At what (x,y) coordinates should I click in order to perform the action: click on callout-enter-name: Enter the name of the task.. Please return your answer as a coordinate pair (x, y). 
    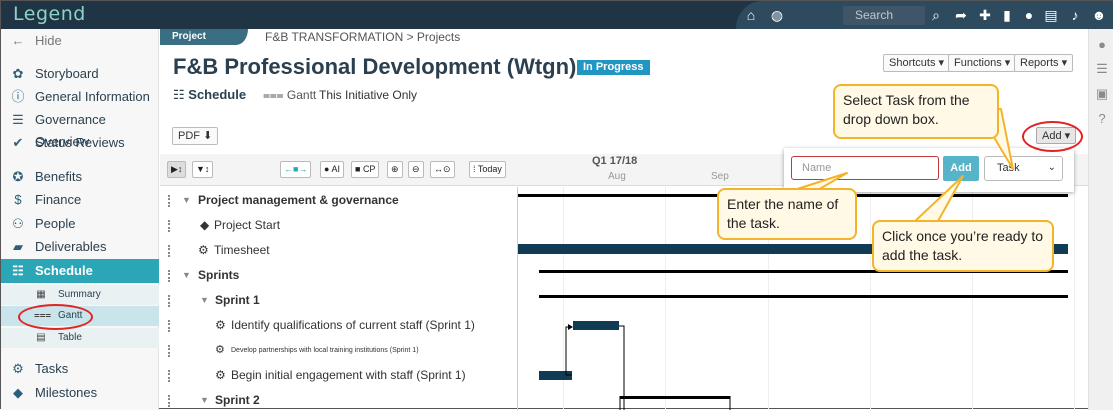
    Looking at the image, I should click on (787, 214).